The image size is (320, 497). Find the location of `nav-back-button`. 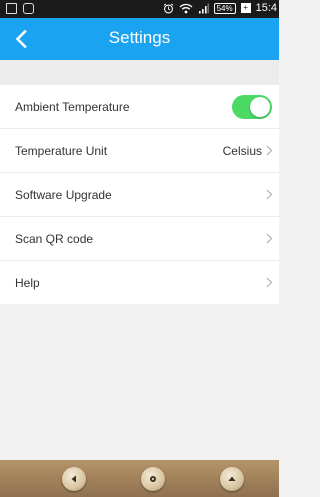

nav-back-button is located at coordinates (74, 479).